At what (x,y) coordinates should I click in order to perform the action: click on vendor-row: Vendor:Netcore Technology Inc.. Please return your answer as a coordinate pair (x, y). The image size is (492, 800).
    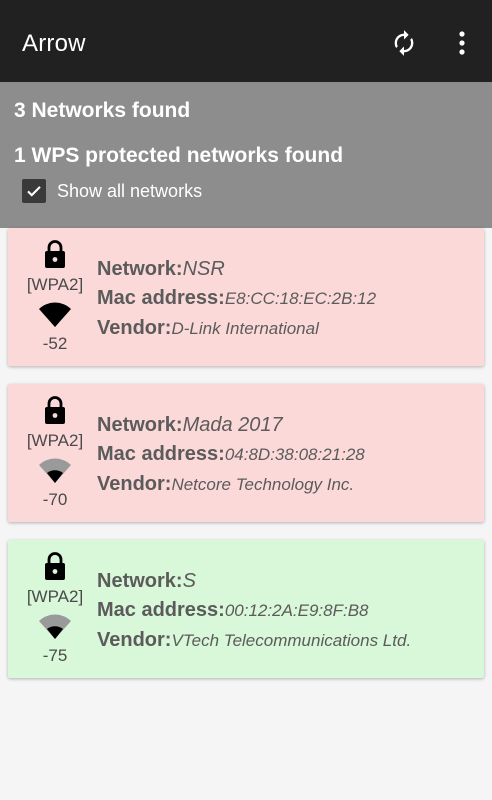
    Looking at the image, I should click on (225, 484).